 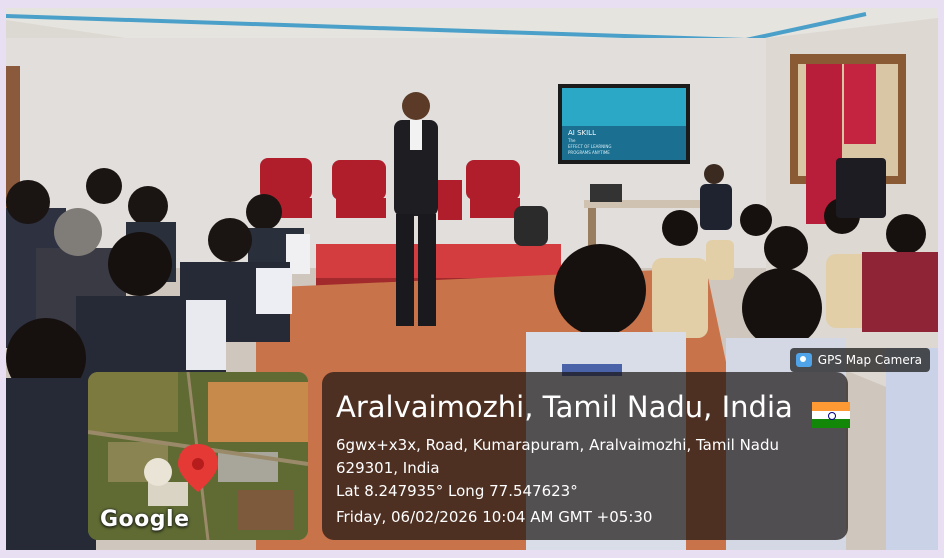 What do you see at coordinates (582, 133) in the screenshot?
I see `slide-heading: AI SKILL` at bounding box center [582, 133].